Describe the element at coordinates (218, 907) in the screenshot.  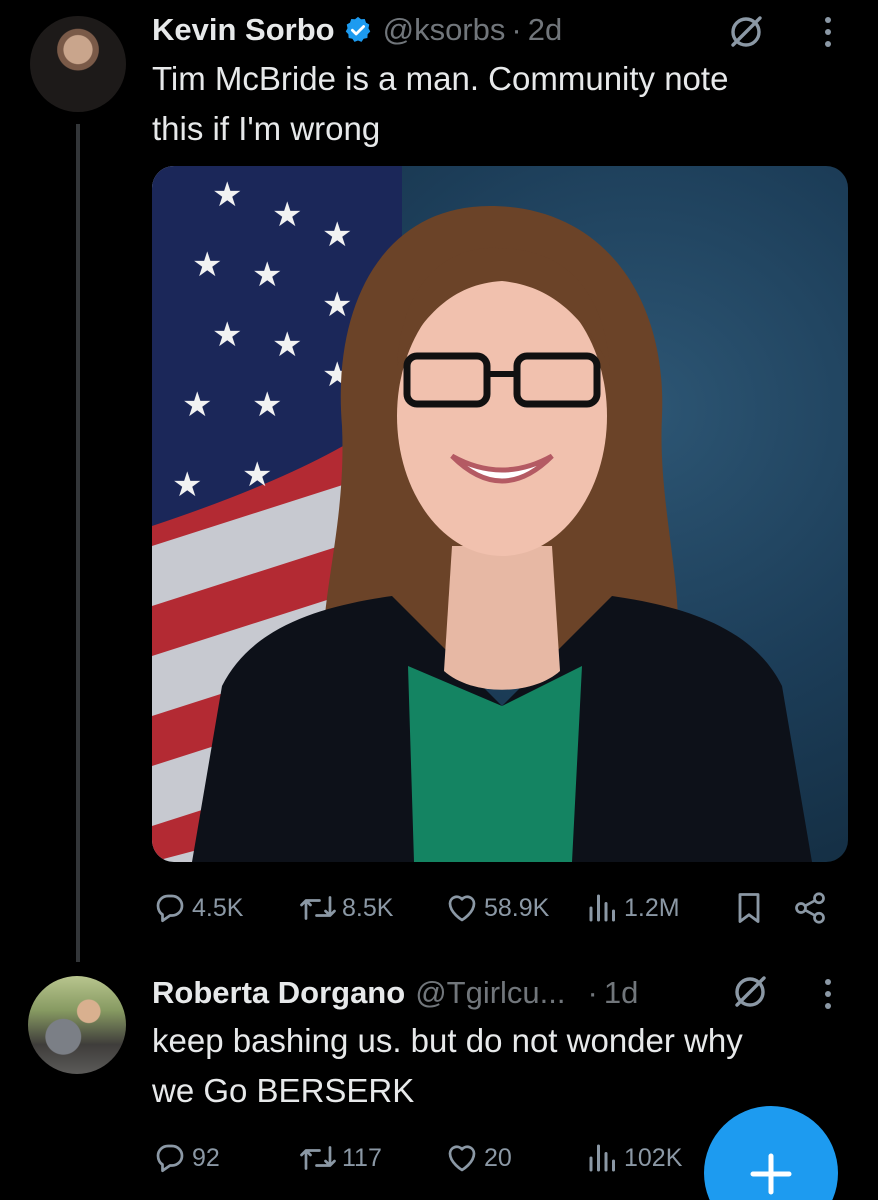
I see `reply-count: 4.5K` at that location.